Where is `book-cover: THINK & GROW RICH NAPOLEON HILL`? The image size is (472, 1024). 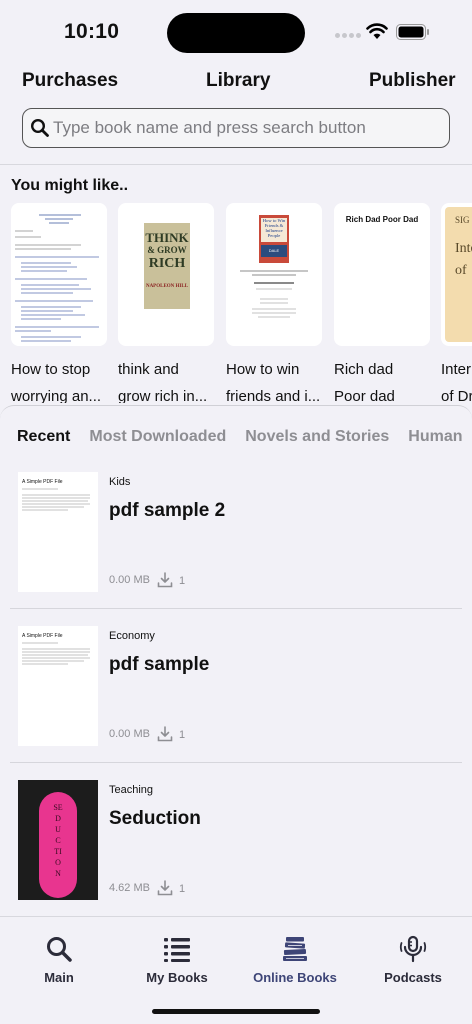 book-cover: THINK & GROW RICH NAPOLEON HILL is located at coordinates (166, 274).